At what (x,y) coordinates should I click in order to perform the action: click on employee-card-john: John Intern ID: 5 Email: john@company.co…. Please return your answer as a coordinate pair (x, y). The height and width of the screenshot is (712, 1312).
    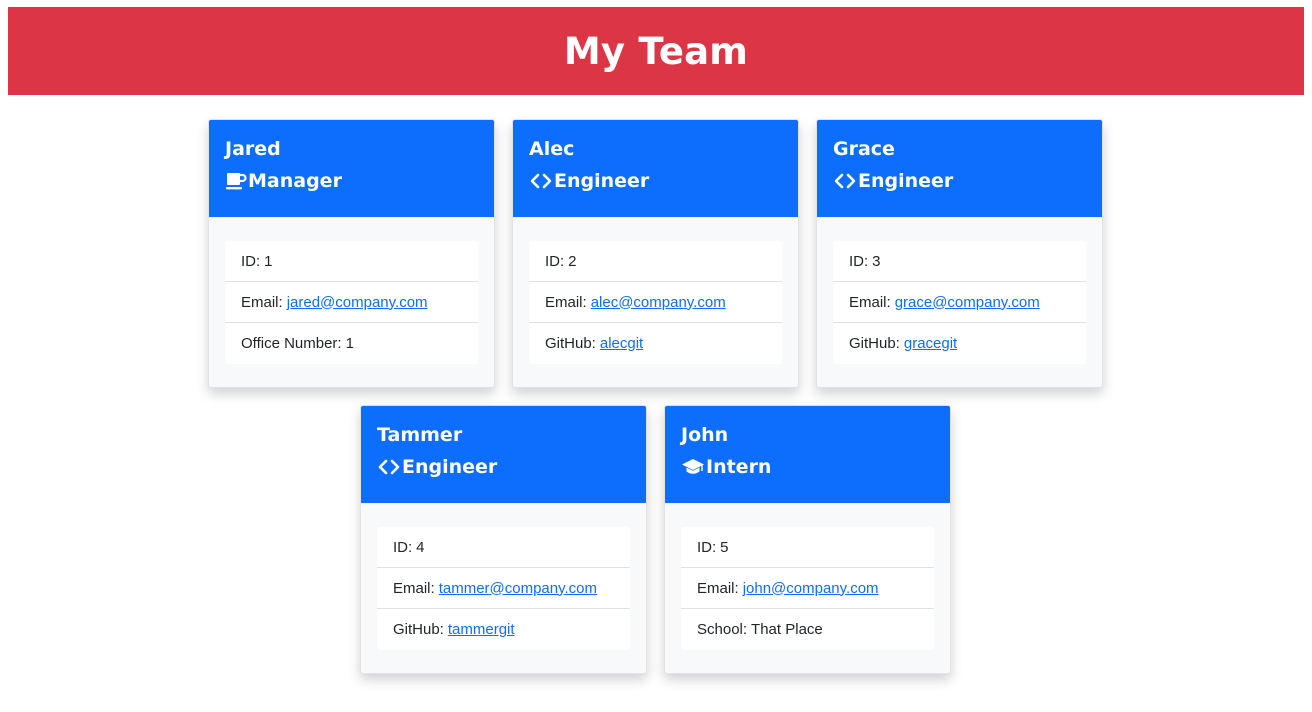
    Looking at the image, I should click on (807, 539).